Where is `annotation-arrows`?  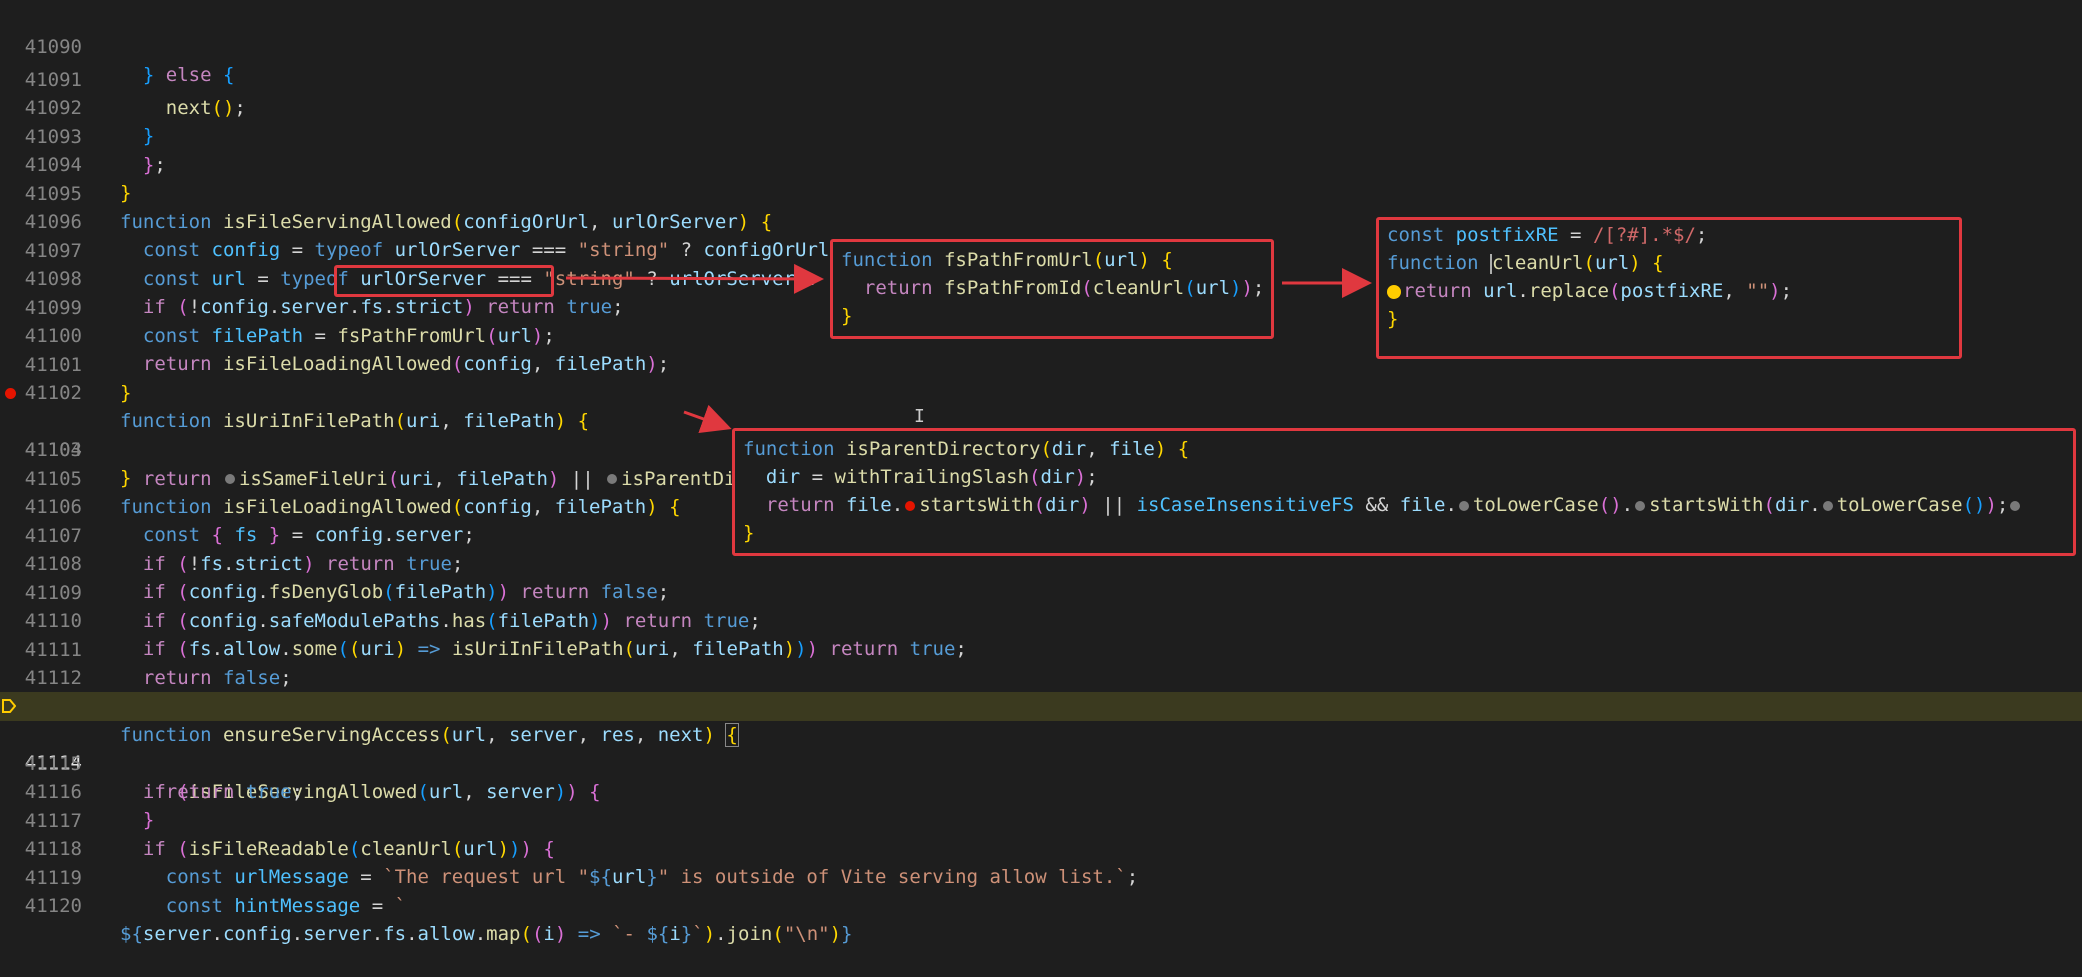
annotation-arrows is located at coordinates (968, 348).